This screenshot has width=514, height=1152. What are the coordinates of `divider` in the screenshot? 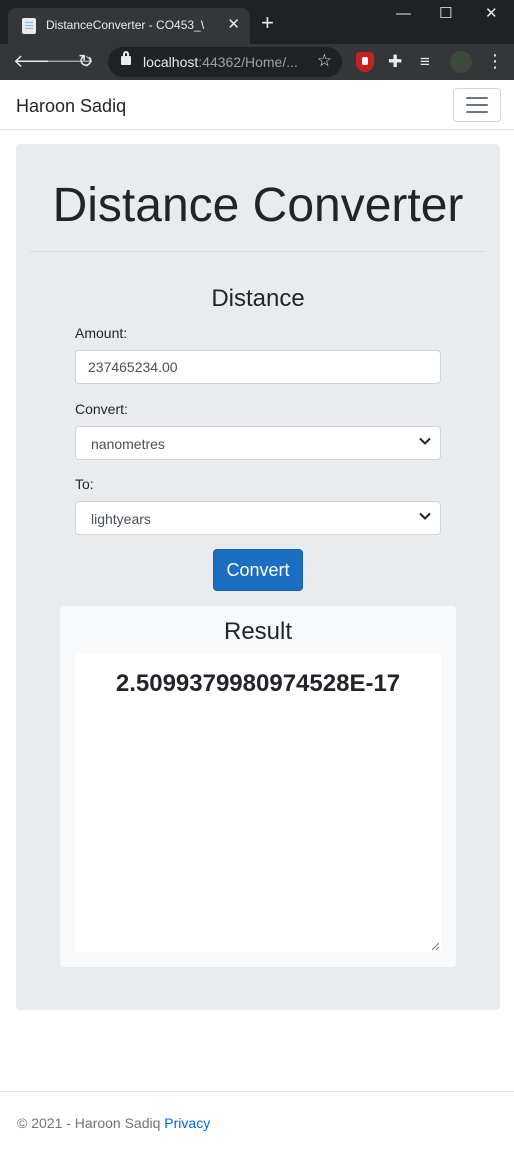 It's located at (258, 251).